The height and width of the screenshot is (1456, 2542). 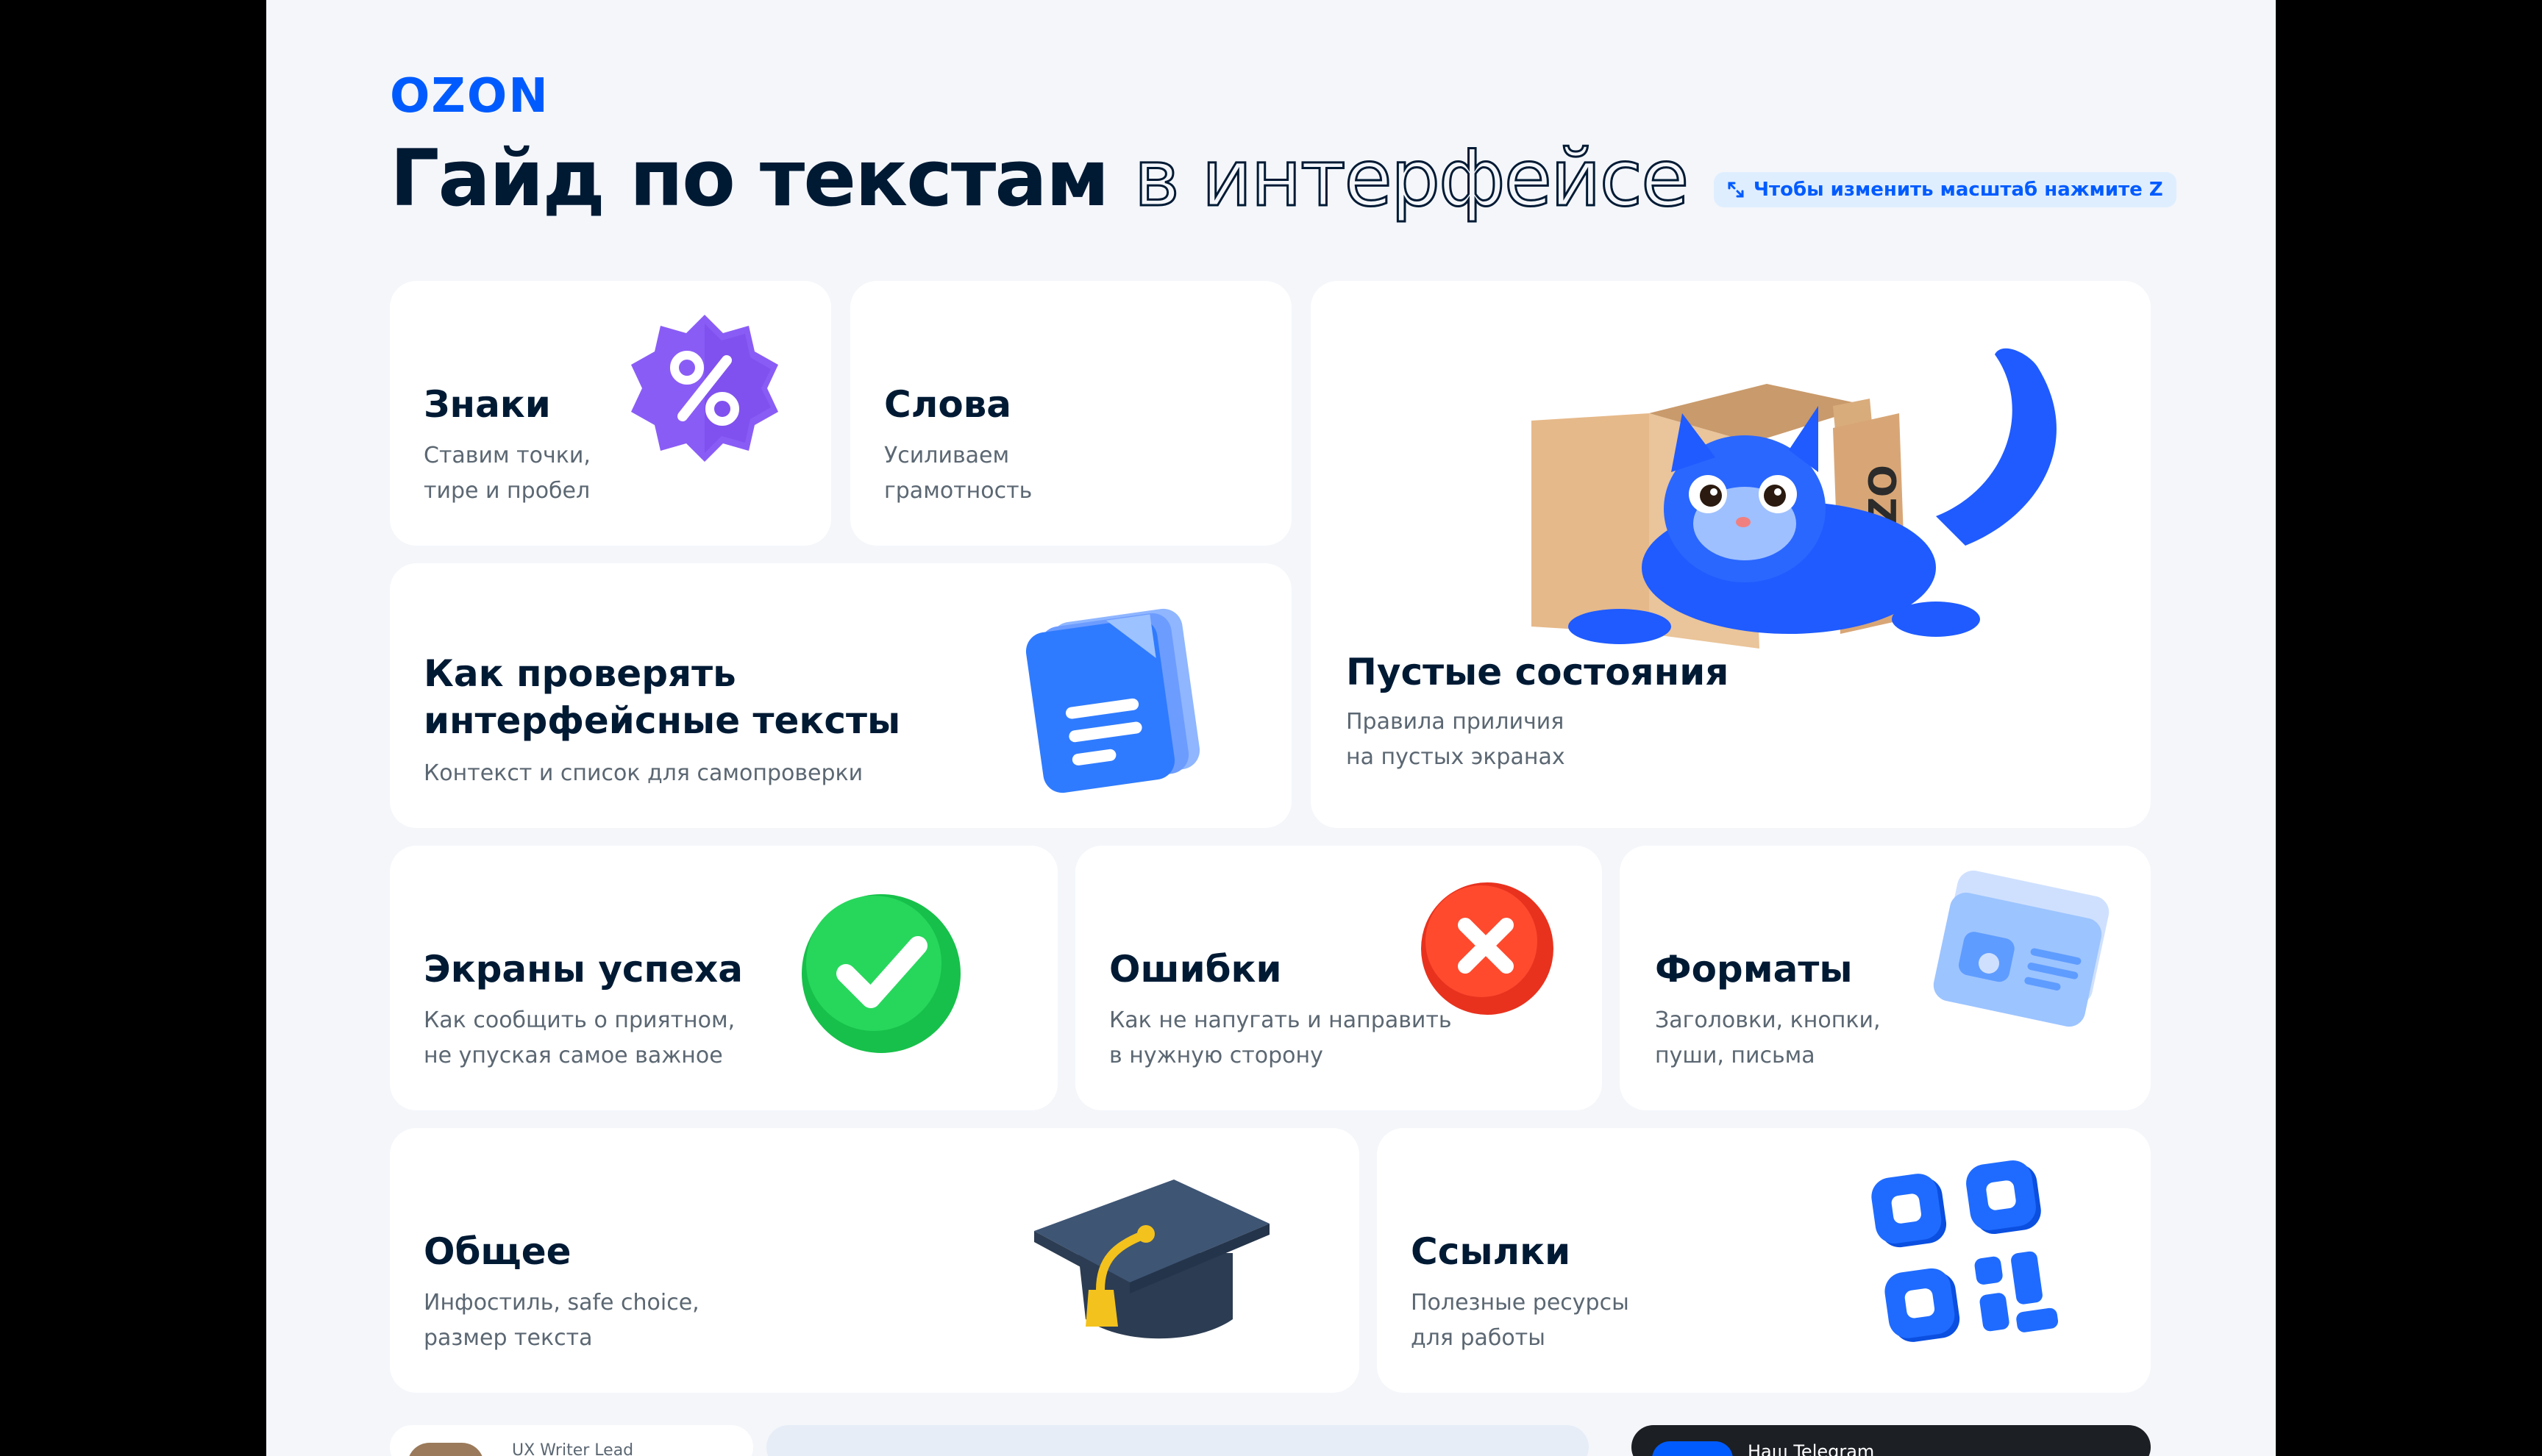 What do you see at coordinates (508, 455) in the screenshot?
I see `card-desc-line1: Ставим точки,` at bounding box center [508, 455].